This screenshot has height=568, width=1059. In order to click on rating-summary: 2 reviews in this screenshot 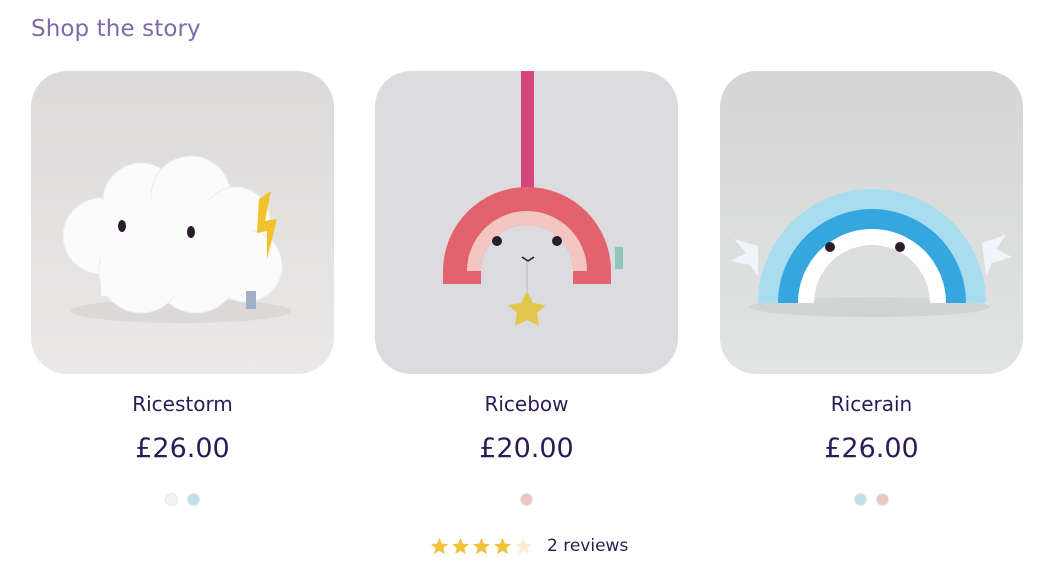, I will do `click(529, 546)`.